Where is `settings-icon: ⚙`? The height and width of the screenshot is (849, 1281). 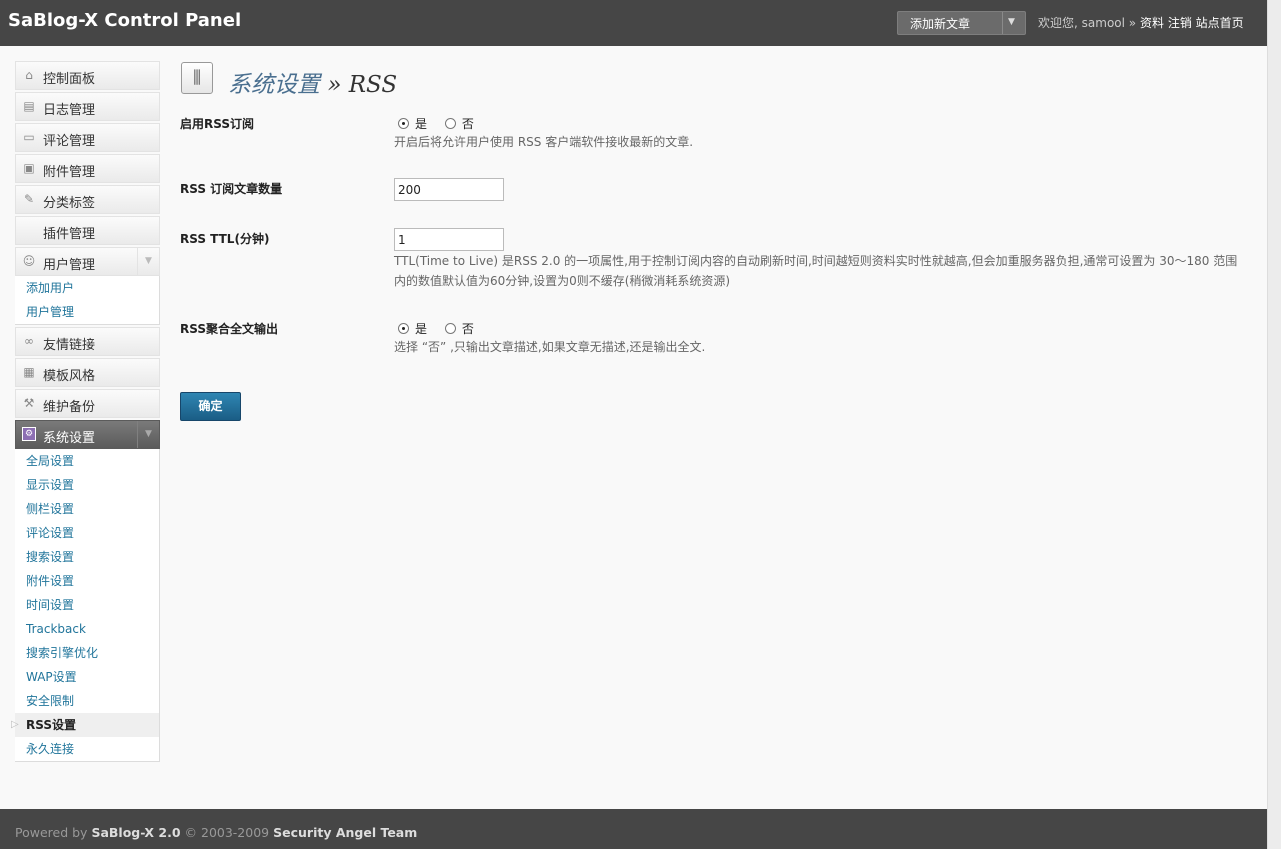 settings-icon: ⚙ is located at coordinates (29, 434).